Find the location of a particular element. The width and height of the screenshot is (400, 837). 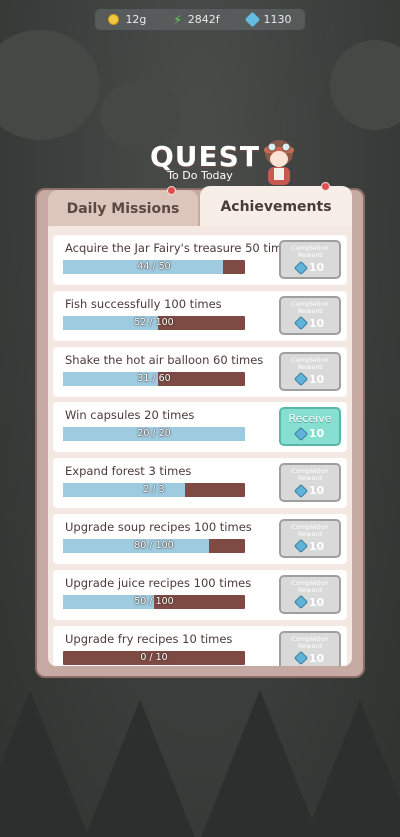

receive-button: Receive 10 is located at coordinates (310, 427).